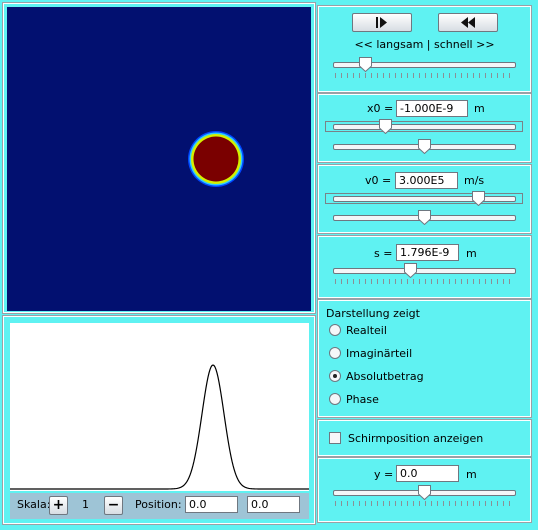 The image size is (538, 530). I want to click on s-slider-track, so click(424, 271).